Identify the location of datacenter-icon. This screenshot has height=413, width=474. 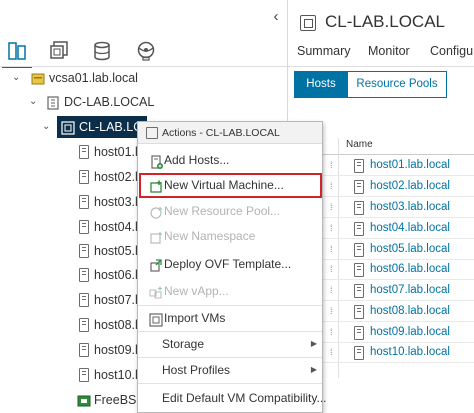
(53, 102).